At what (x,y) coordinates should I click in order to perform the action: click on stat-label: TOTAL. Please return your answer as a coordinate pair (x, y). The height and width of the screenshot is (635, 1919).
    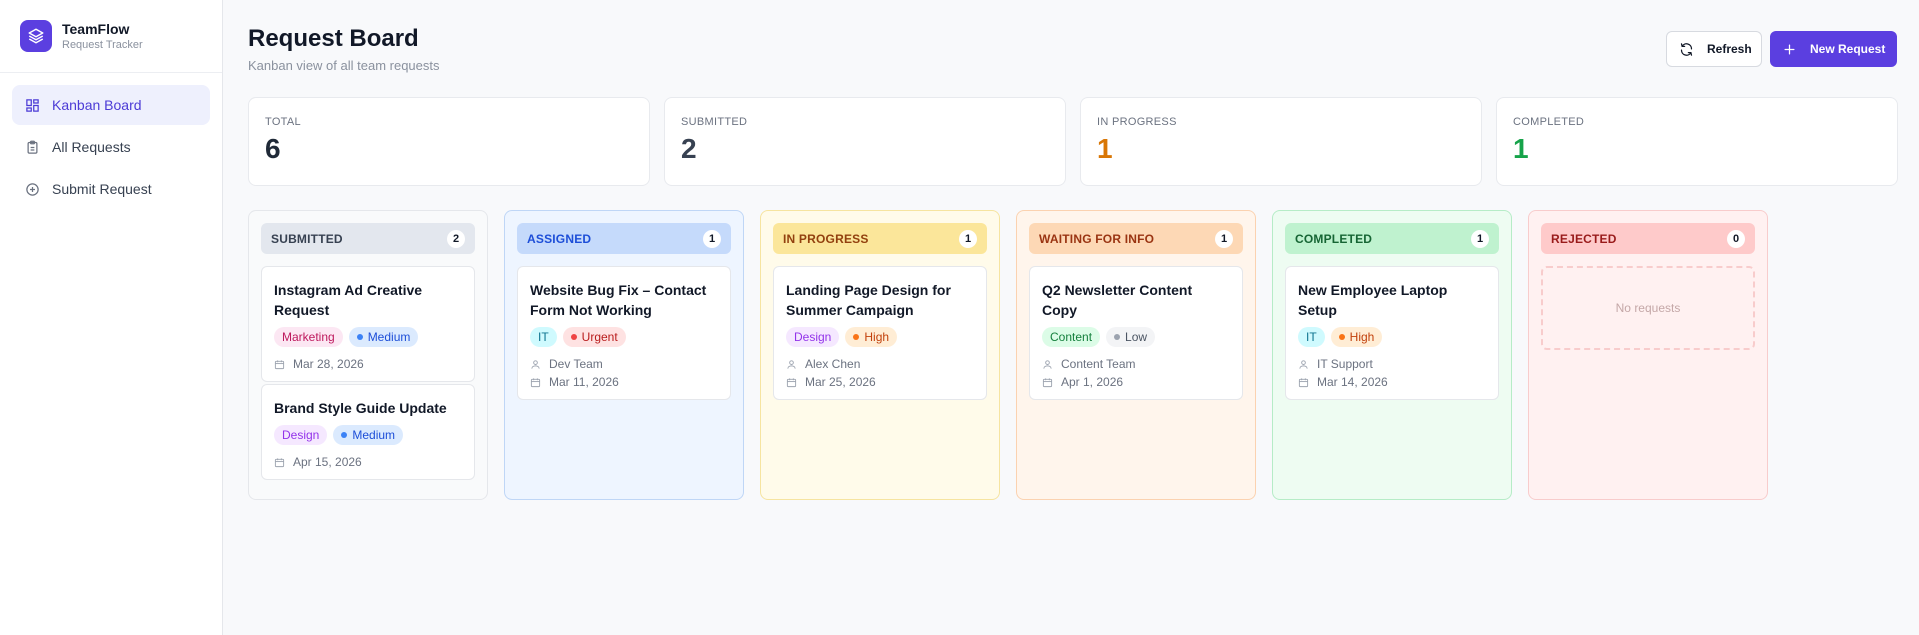
    Looking at the image, I should click on (283, 122).